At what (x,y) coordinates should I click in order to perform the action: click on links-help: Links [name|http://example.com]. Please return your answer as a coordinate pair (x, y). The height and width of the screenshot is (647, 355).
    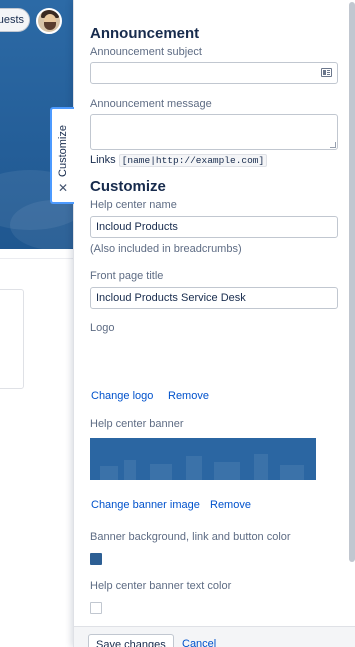
    Looking at the image, I should click on (179, 160).